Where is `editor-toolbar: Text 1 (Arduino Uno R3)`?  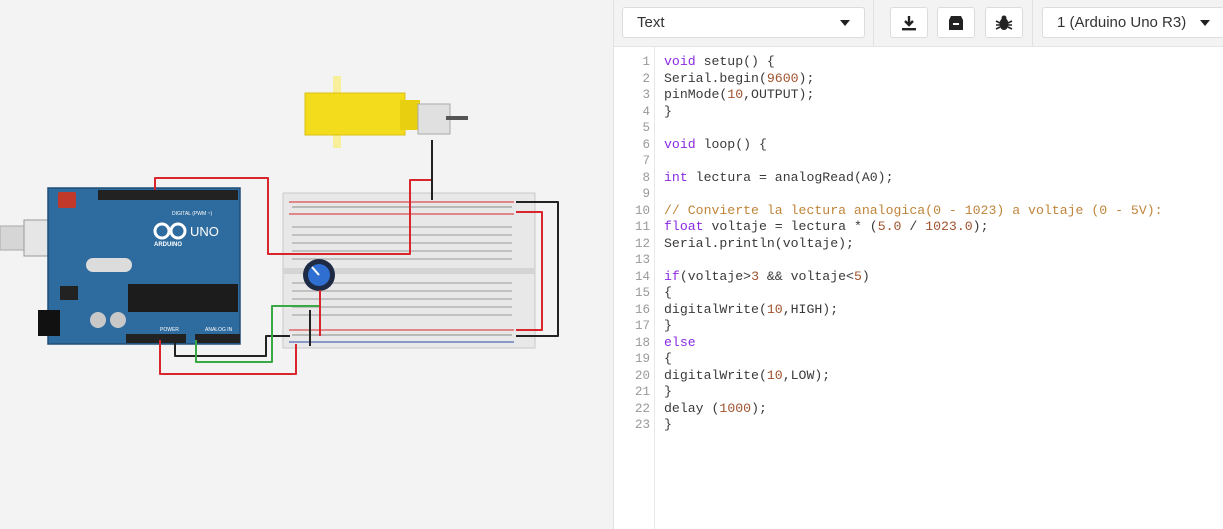 editor-toolbar: Text 1 (Arduino Uno R3) is located at coordinates (918, 23).